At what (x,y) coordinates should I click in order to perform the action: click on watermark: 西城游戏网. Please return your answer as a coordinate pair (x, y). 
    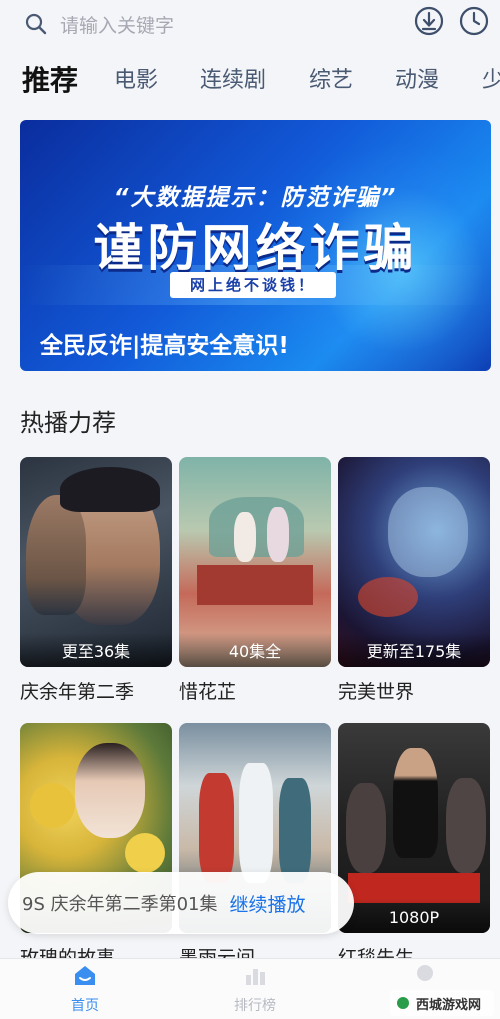
    Looking at the image, I should click on (442, 1003).